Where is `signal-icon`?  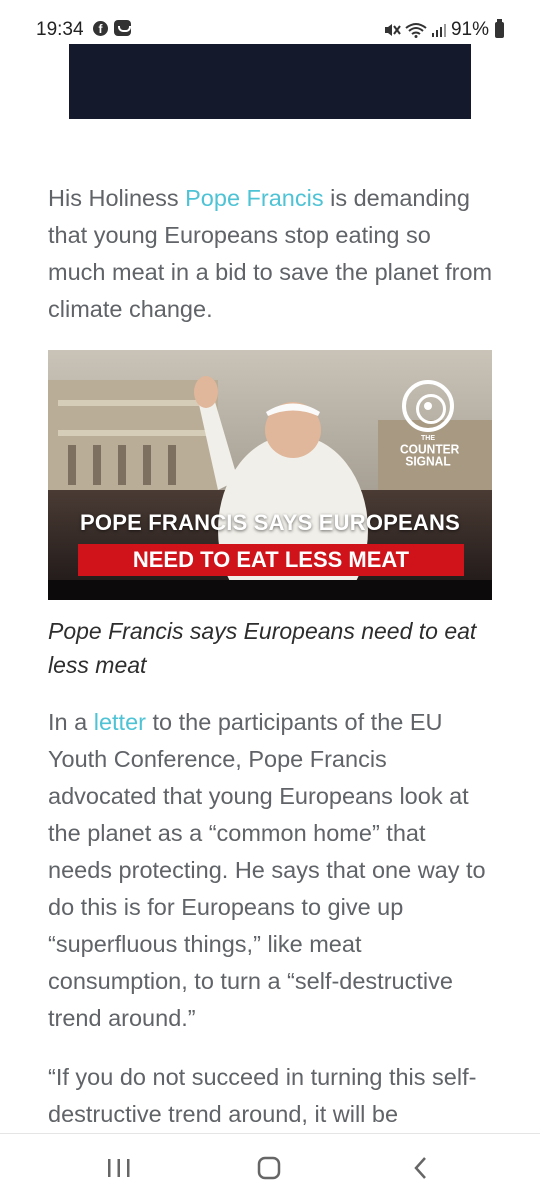 signal-icon is located at coordinates (438, 30).